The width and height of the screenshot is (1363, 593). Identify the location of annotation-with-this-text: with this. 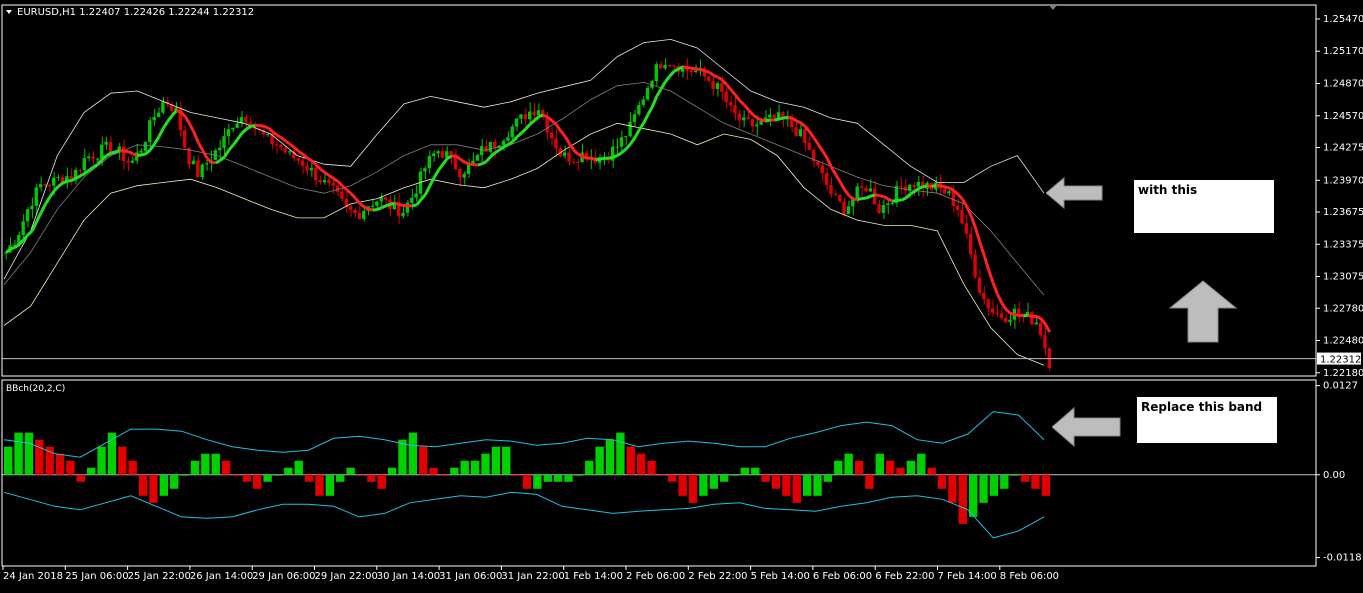
(1167, 190).